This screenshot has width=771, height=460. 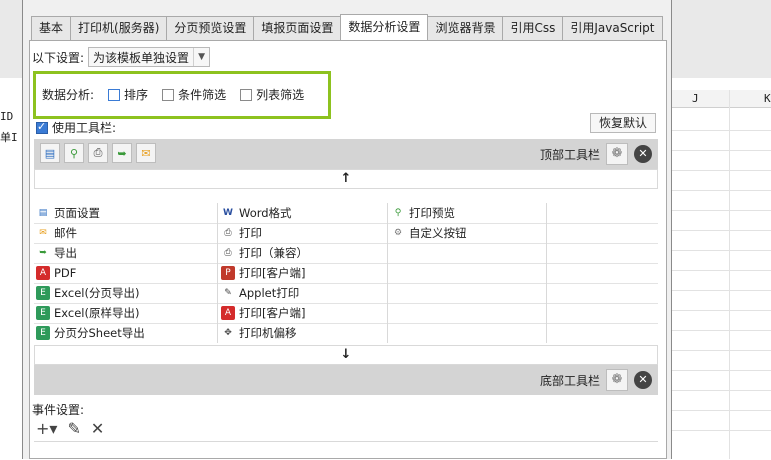 I want to click on list-item: A 打印[客户端], so click(x=304, y=313).